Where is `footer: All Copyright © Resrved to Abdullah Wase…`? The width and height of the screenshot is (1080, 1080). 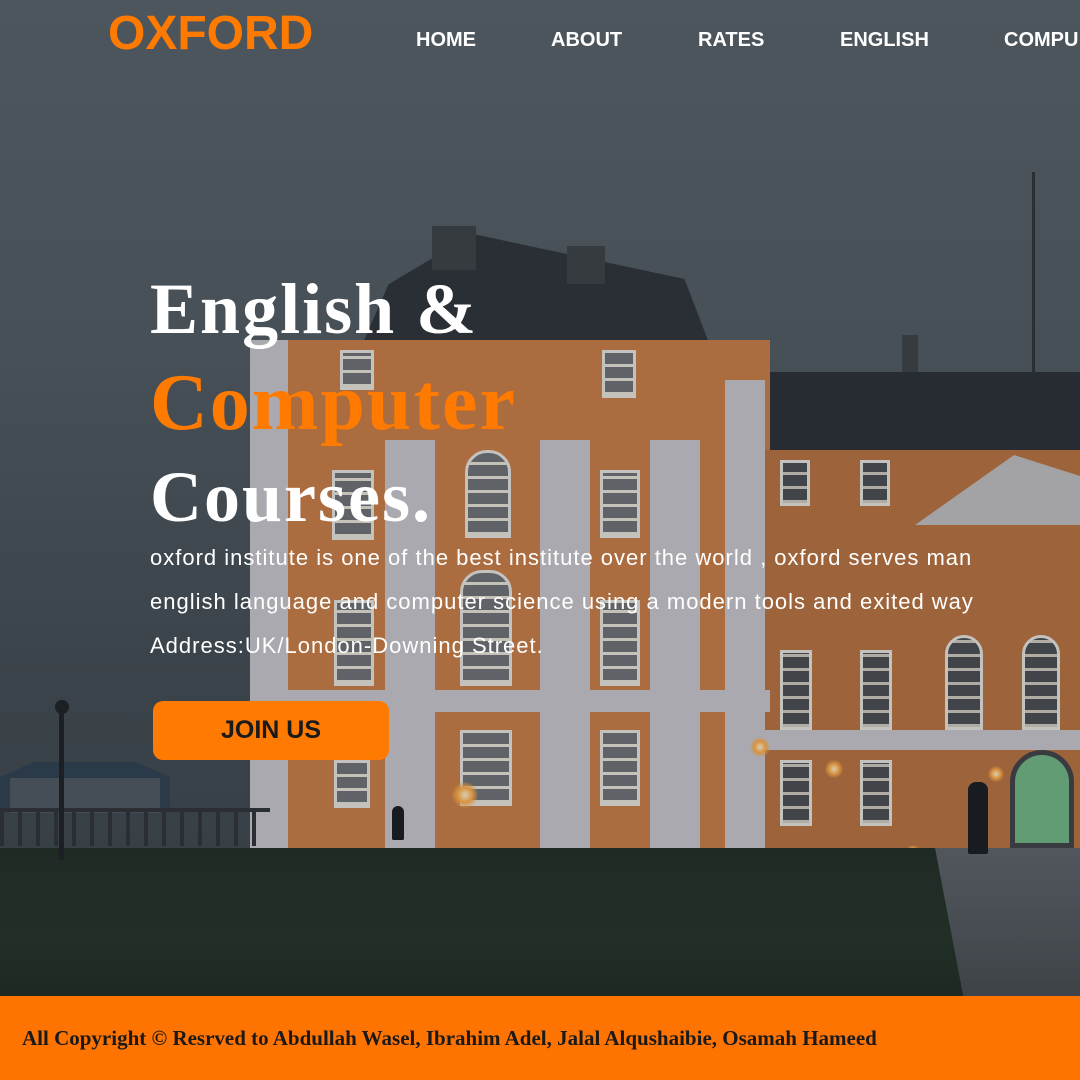 footer: All Copyright © Resrved to Abdullah Wase… is located at coordinates (540, 1038).